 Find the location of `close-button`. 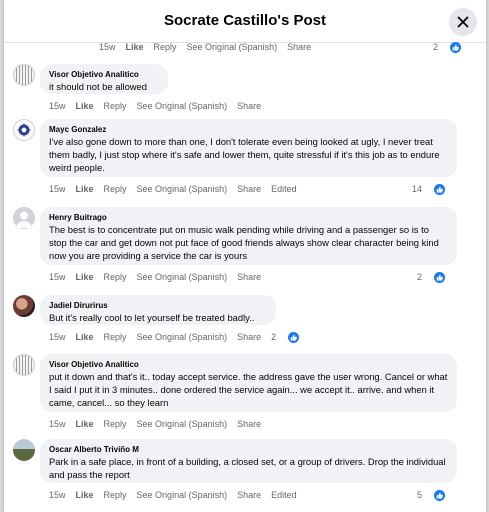

close-button is located at coordinates (463, 22).